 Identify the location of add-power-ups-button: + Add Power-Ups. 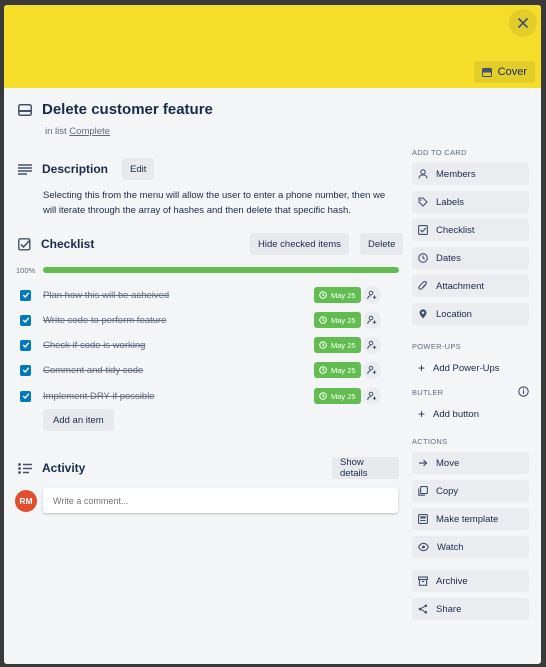
(470, 368).